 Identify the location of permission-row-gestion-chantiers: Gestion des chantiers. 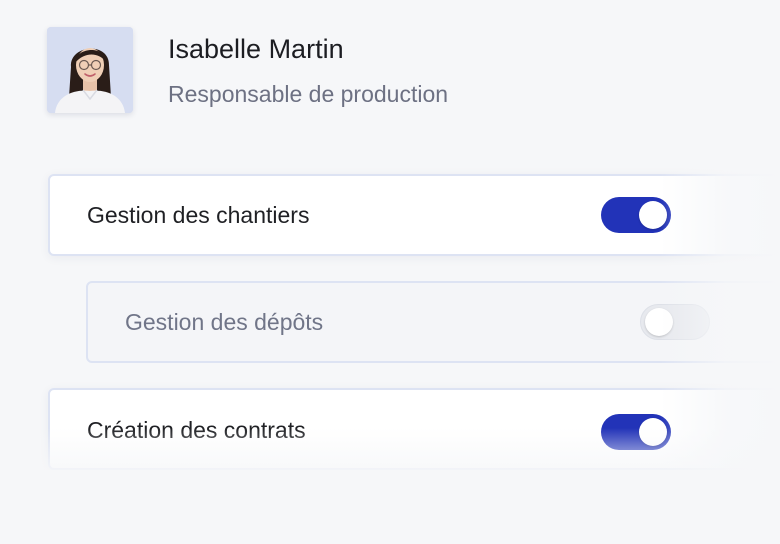
(414, 215).